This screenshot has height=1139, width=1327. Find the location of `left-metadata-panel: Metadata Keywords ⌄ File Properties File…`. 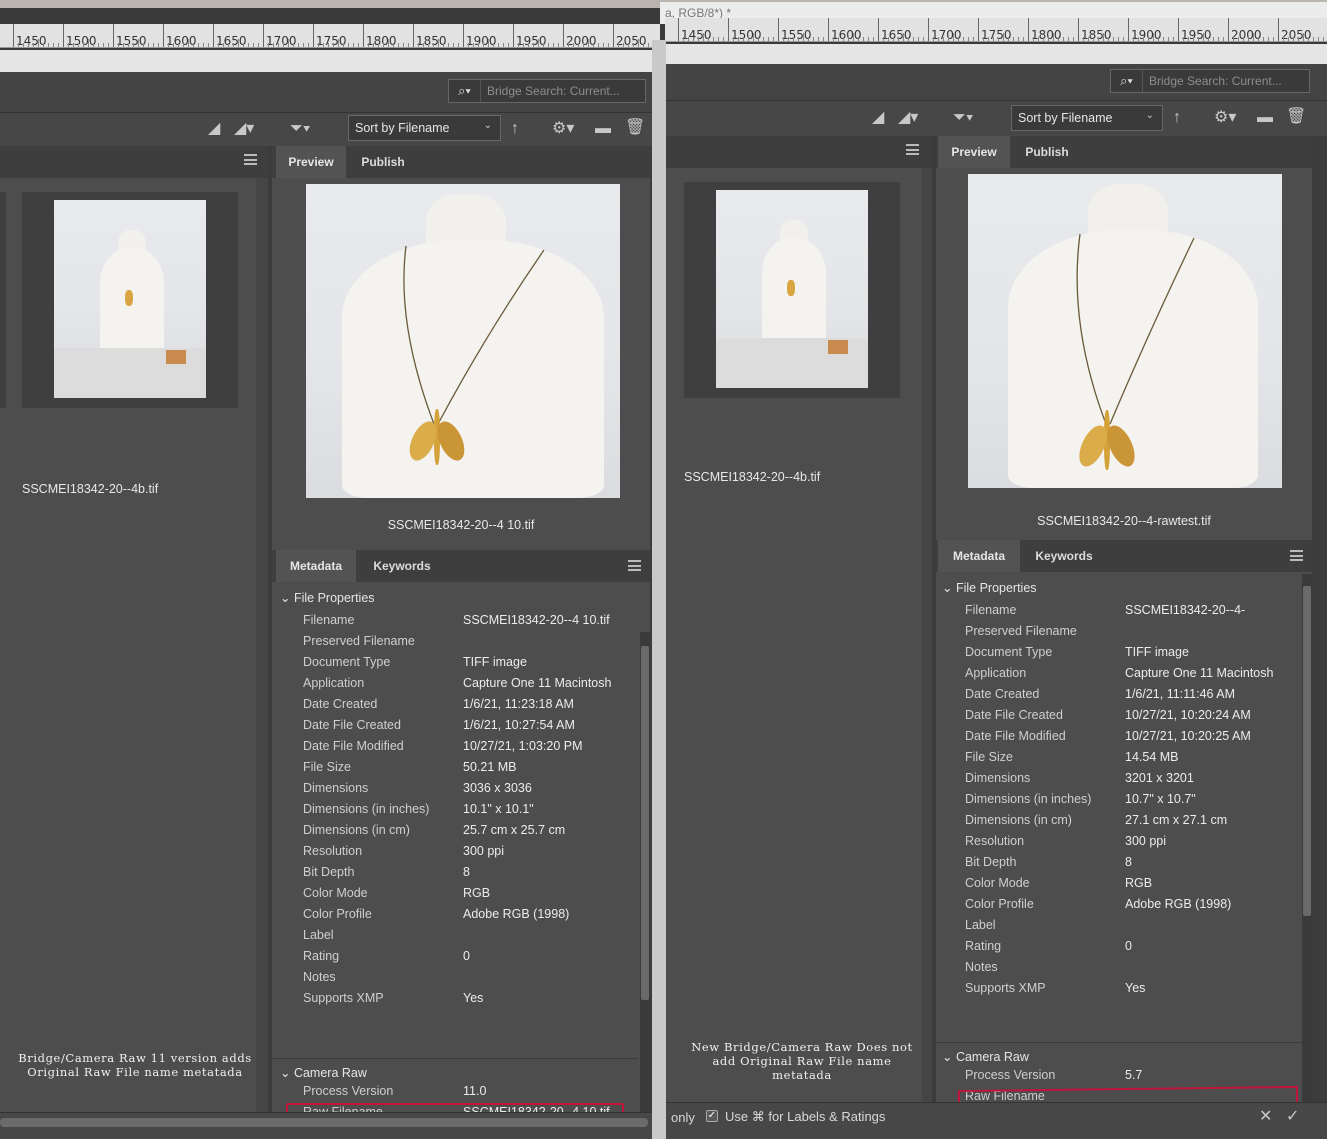

left-metadata-panel: Metadata Keywords ⌄ File Properties File… is located at coordinates (461, 844).